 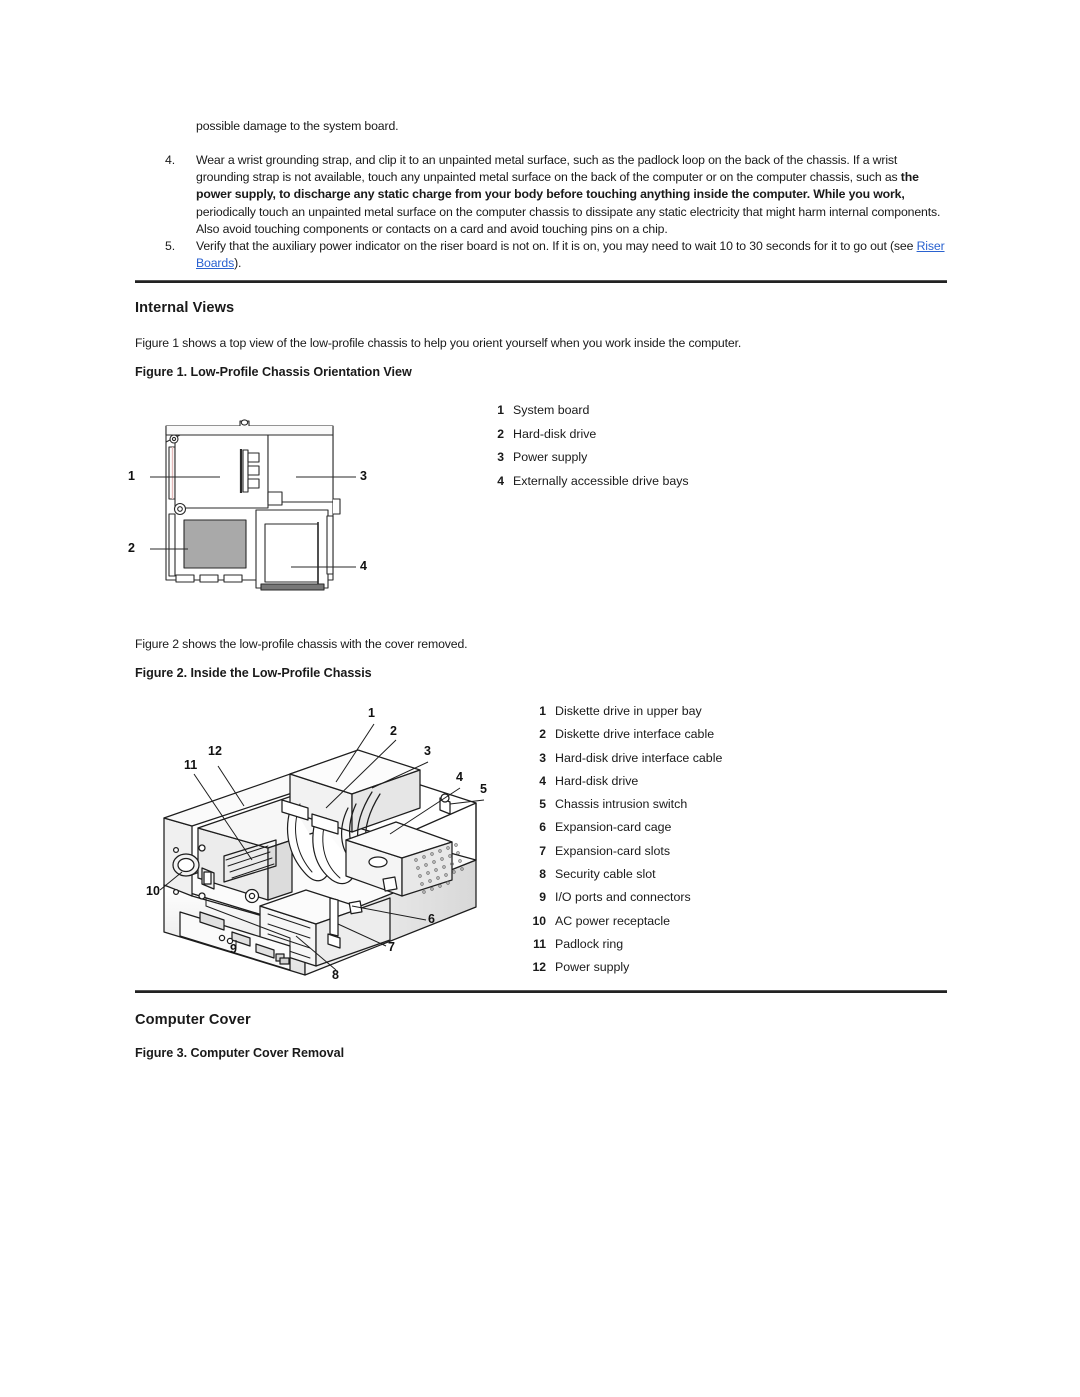 What do you see at coordinates (613, 920) in the screenshot?
I see `legend-label: AC power receptacle` at bounding box center [613, 920].